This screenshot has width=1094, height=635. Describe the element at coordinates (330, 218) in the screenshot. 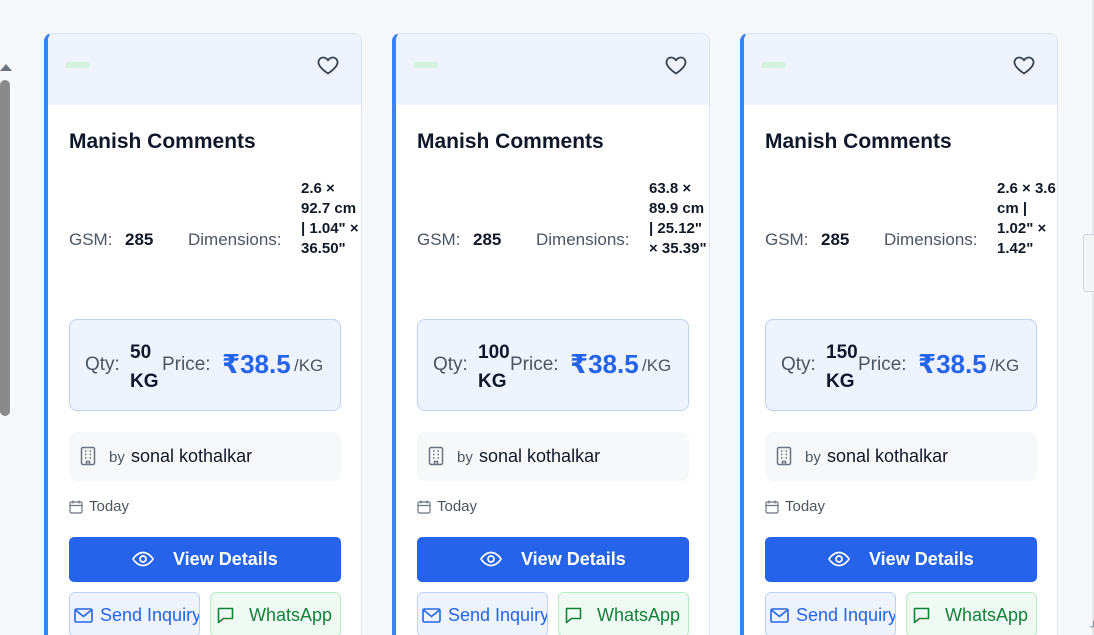

I see `dimensions-value: 2.6 × 92.7 cm | 1.04" × 36.50"` at that location.